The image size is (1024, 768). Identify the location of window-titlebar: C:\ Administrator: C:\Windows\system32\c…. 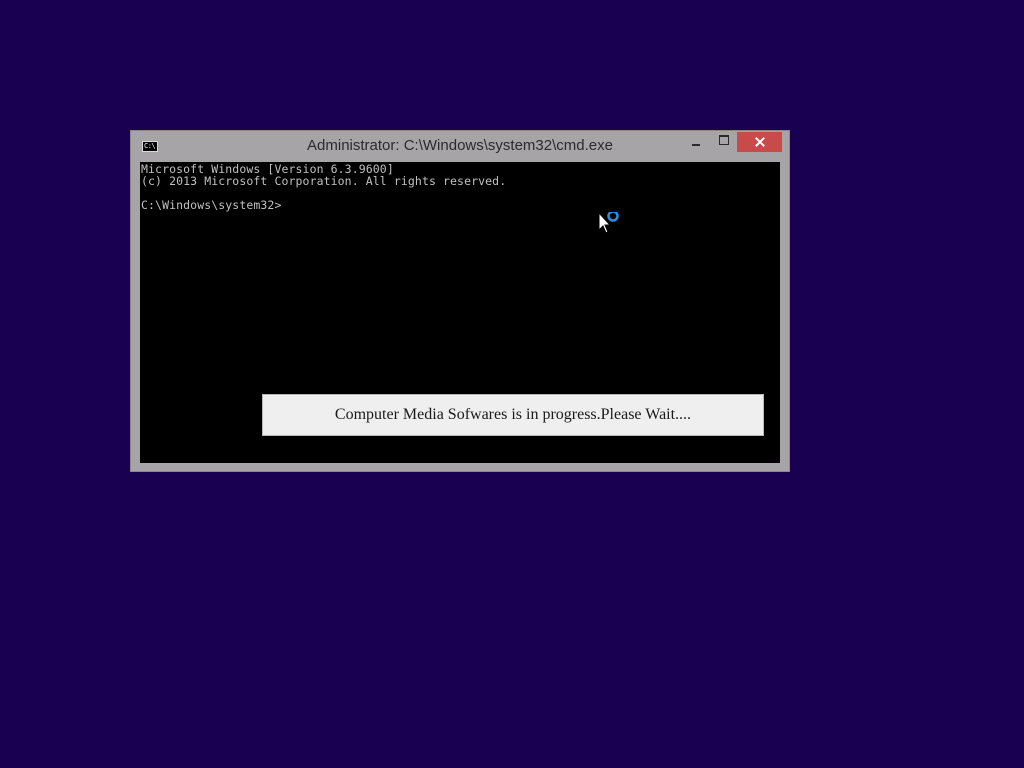
(460, 146).